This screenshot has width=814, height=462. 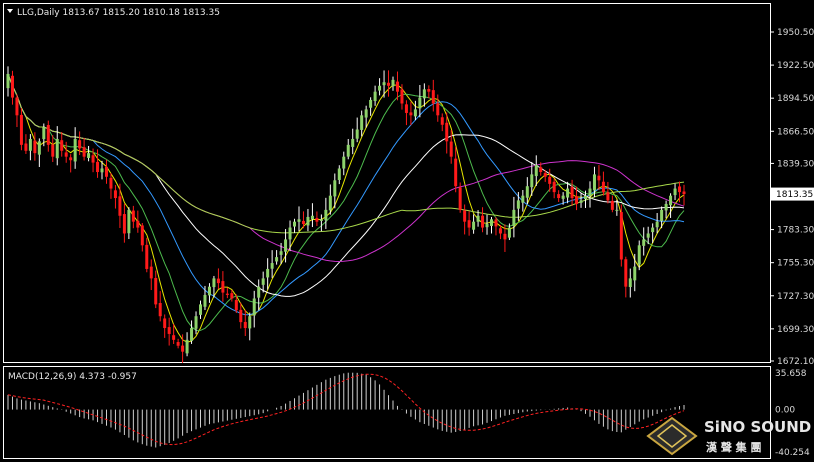 What do you see at coordinates (734, 447) in the screenshot?
I see `brand-cjk: 漢 聲 集 團` at bounding box center [734, 447].